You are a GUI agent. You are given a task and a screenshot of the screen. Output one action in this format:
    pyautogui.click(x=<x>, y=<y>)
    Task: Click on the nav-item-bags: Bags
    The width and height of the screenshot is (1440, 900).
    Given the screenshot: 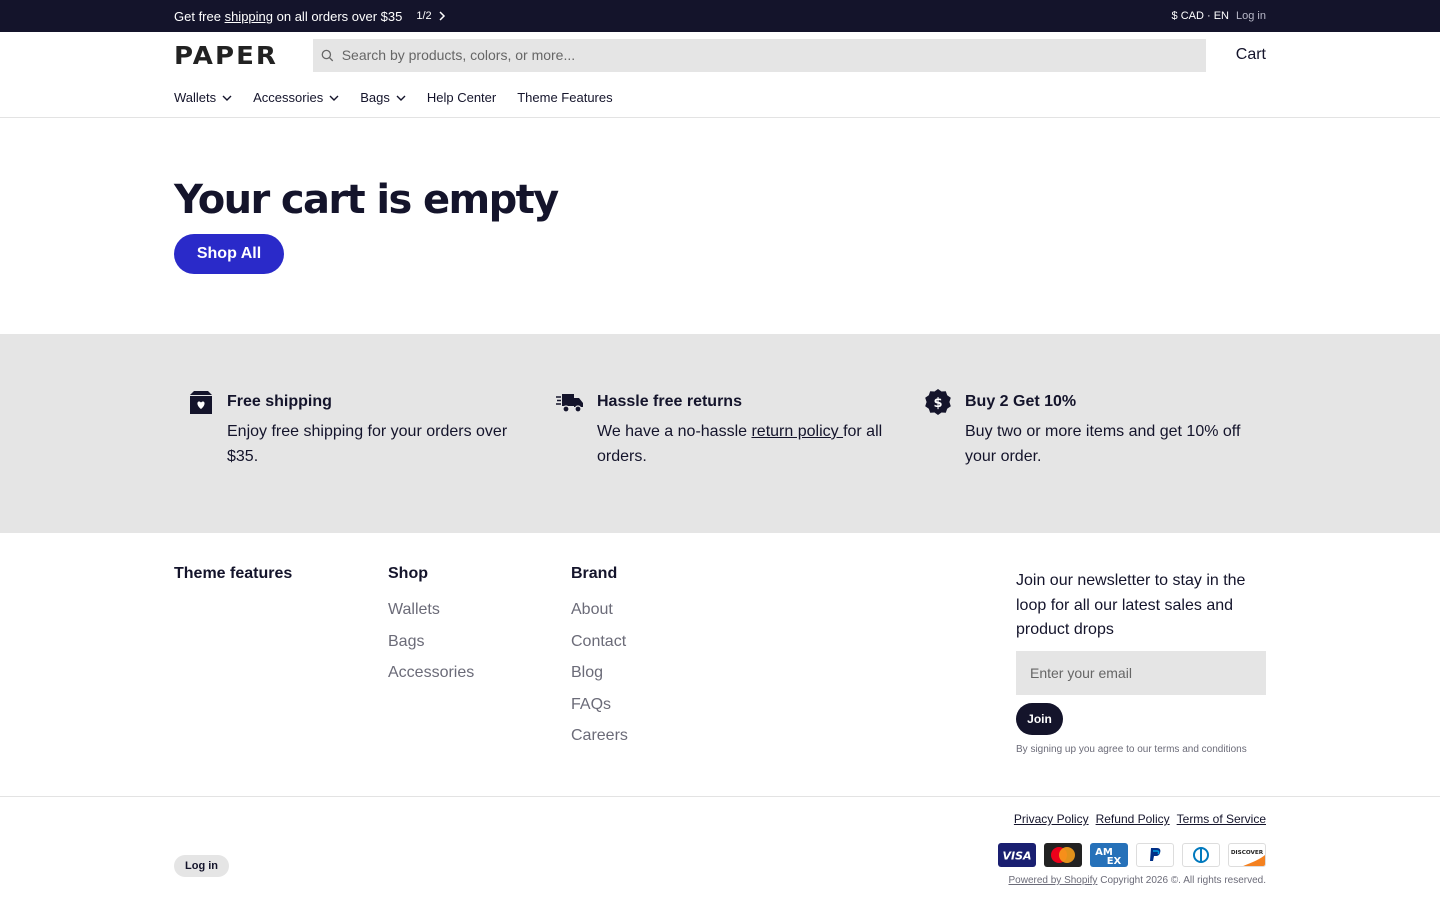 What is the action you would take?
    pyautogui.click(x=383, y=97)
    